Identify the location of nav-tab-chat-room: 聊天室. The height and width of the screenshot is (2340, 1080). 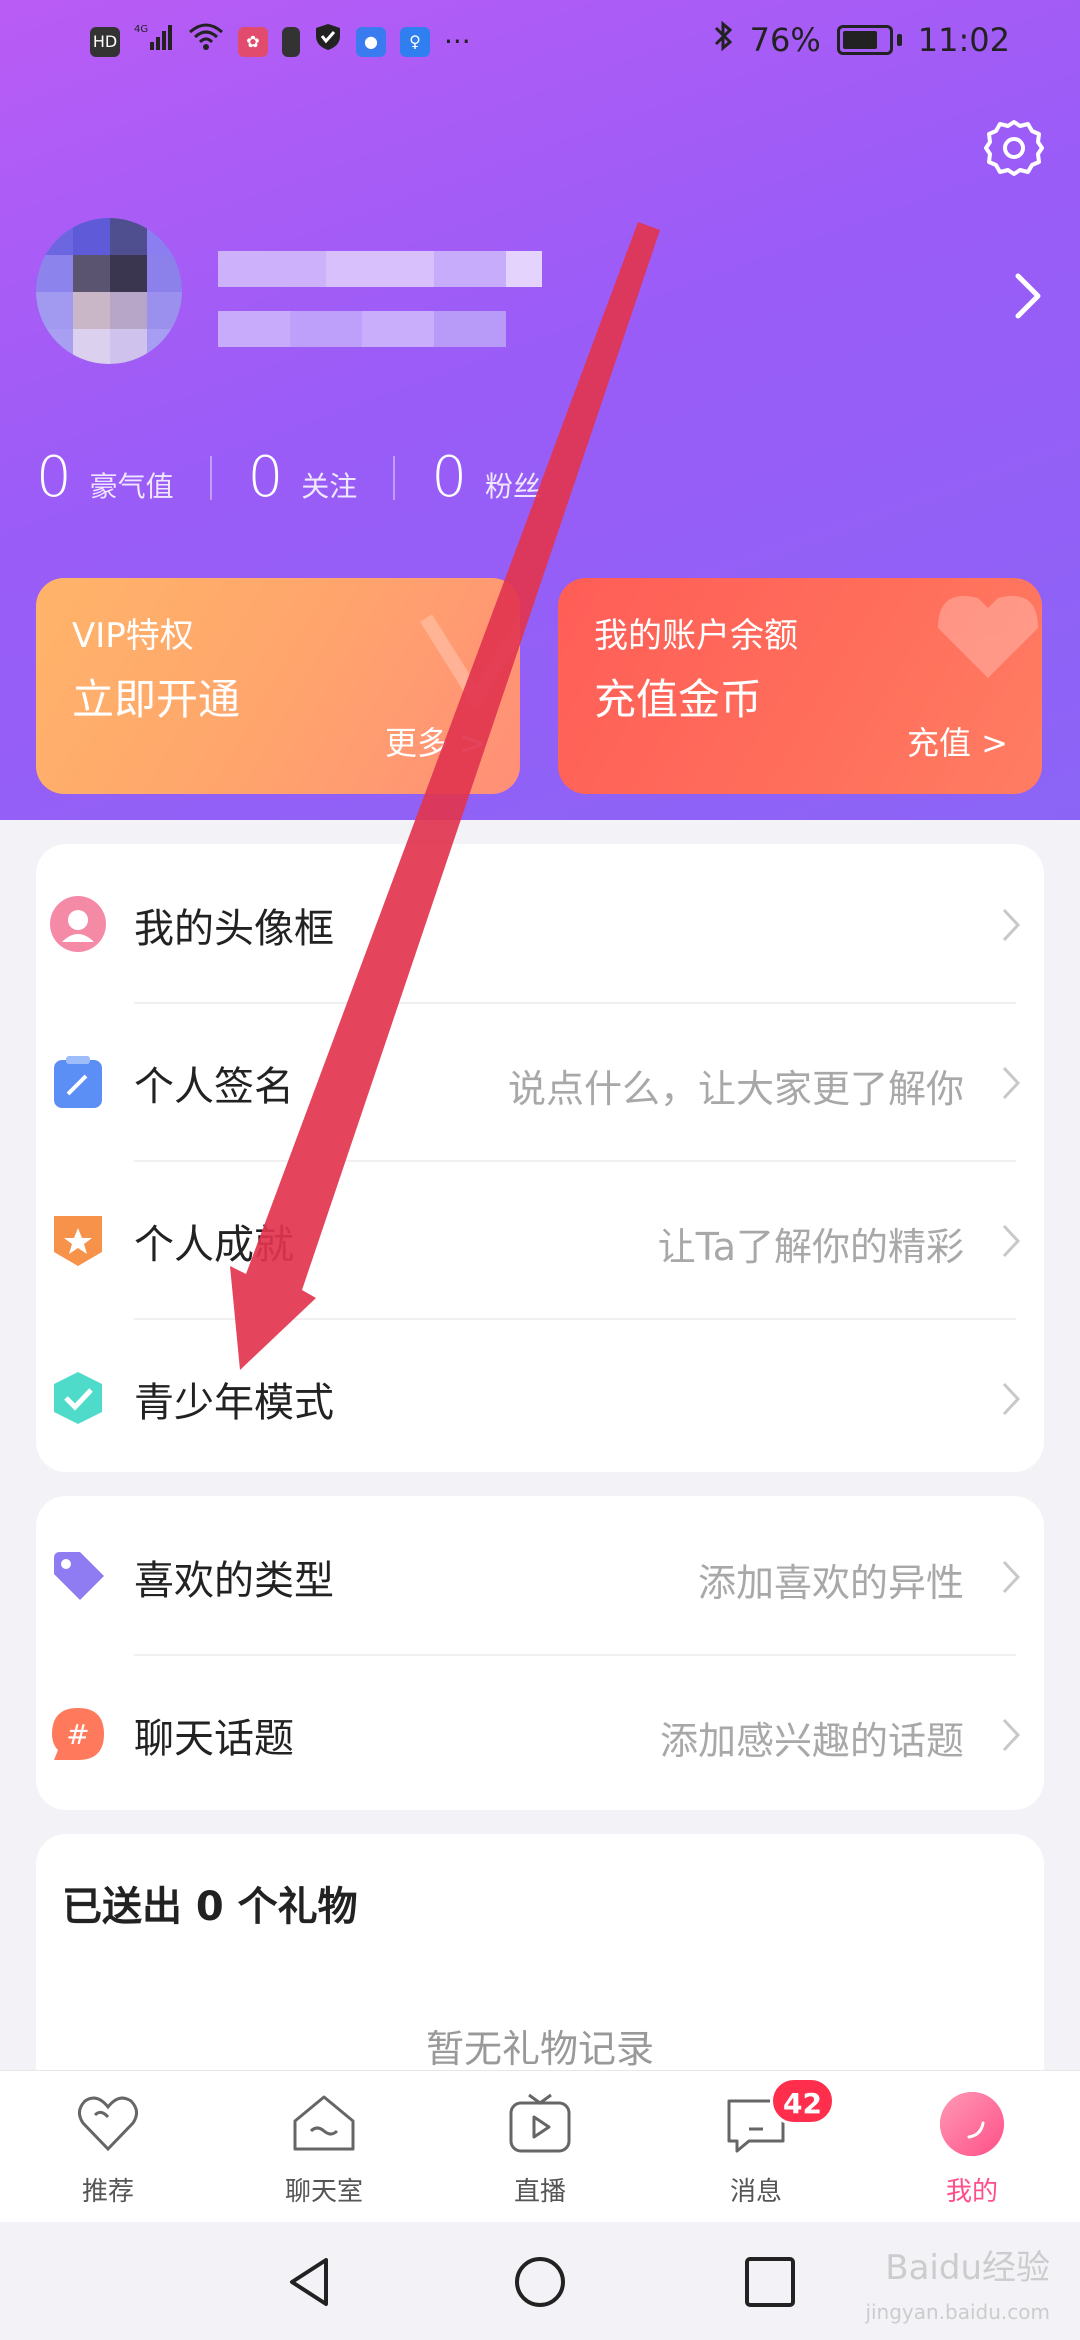
(324, 2146).